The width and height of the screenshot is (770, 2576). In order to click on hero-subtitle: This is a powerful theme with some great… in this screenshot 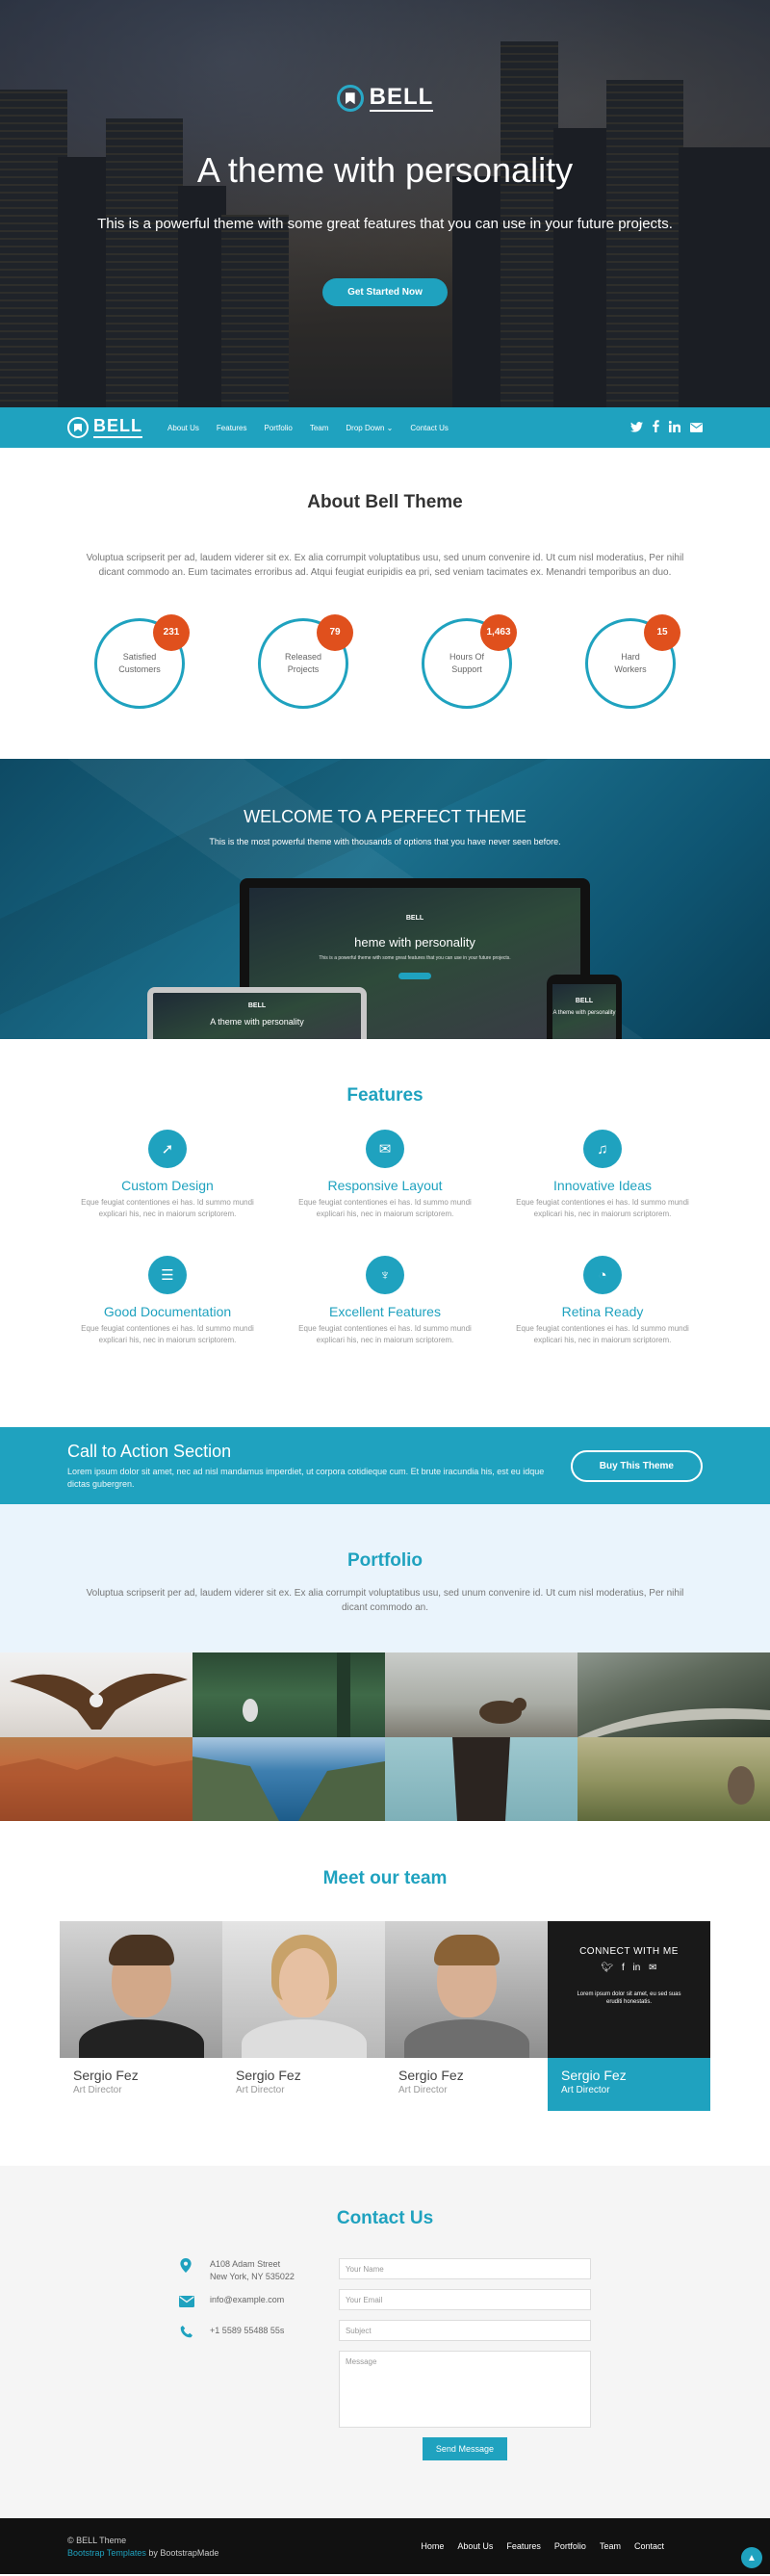, I will do `click(385, 224)`.